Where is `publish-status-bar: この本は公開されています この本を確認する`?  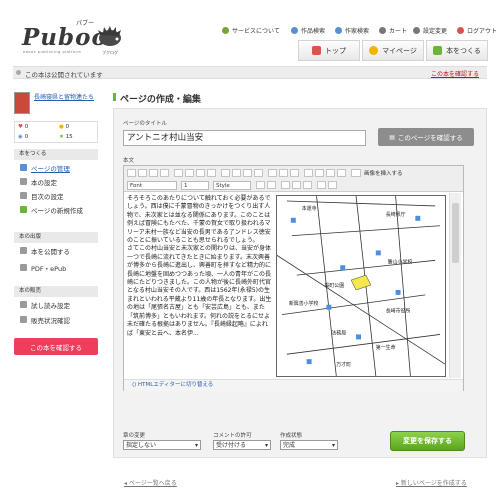 publish-status-bar: この本は公開されています この本を確認する is located at coordinates (250, 72).